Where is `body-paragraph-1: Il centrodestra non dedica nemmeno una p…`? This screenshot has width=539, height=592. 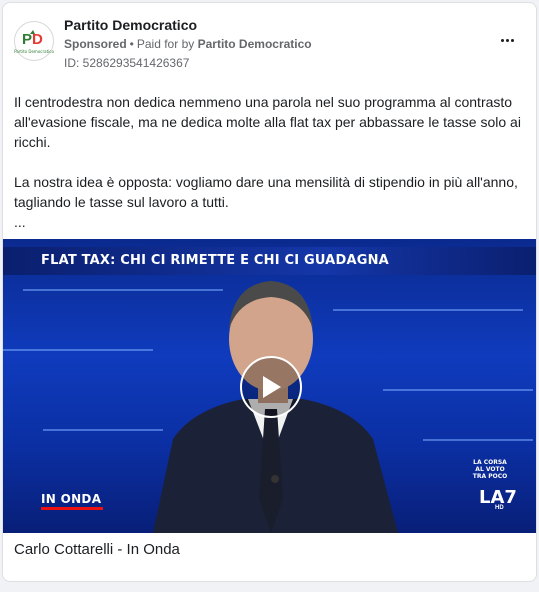 body-paragraph-1: Il centrodestra non dedica nemmeno una p… is located at coordinates (267, 122).